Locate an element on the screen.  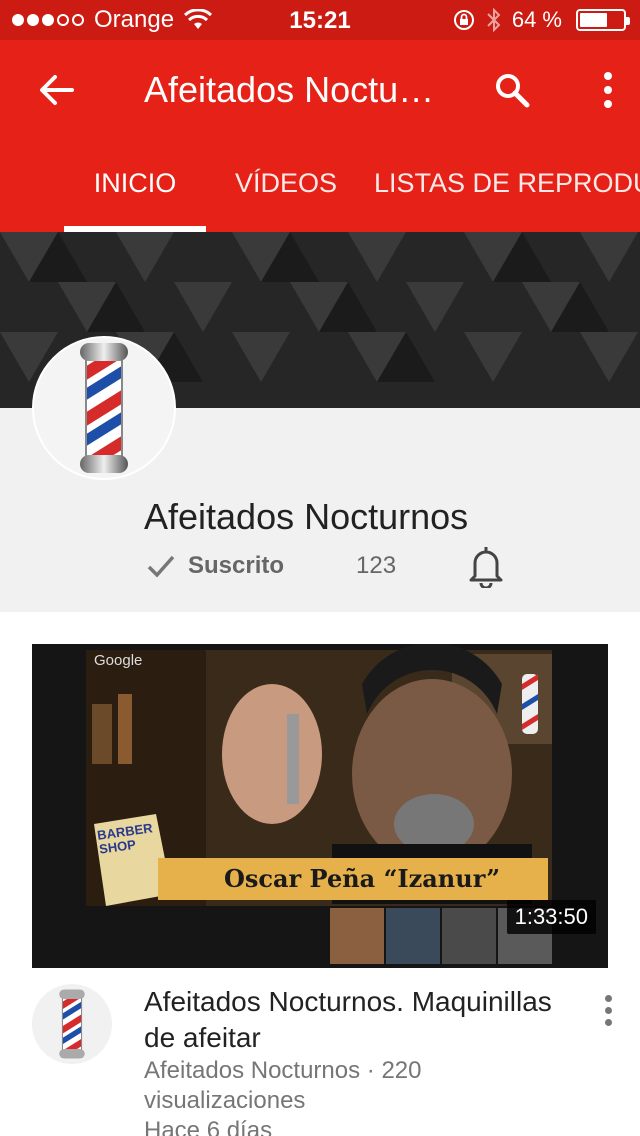
subscriber-count: 123 is located at coordinates (376, 565).